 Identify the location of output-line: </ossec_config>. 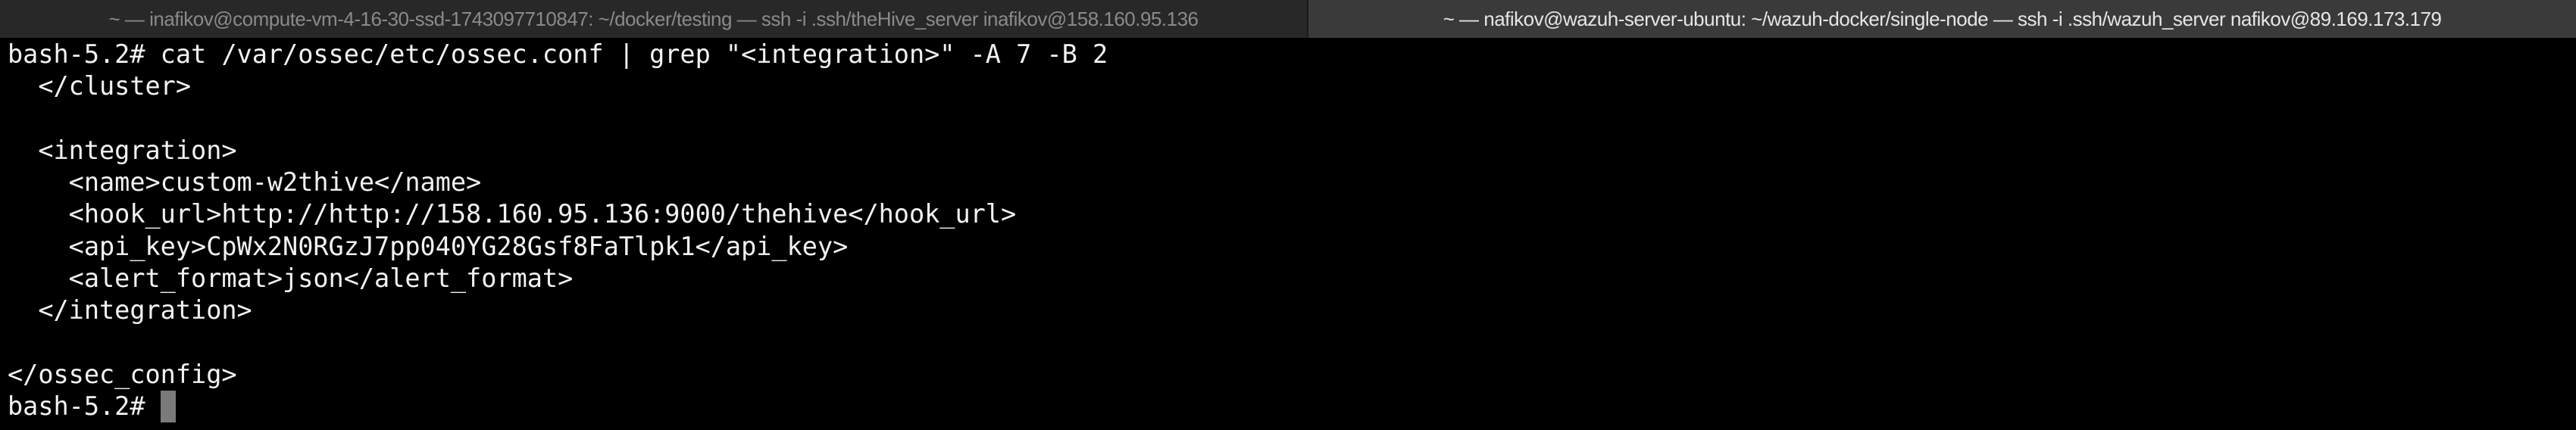
(123, 374).